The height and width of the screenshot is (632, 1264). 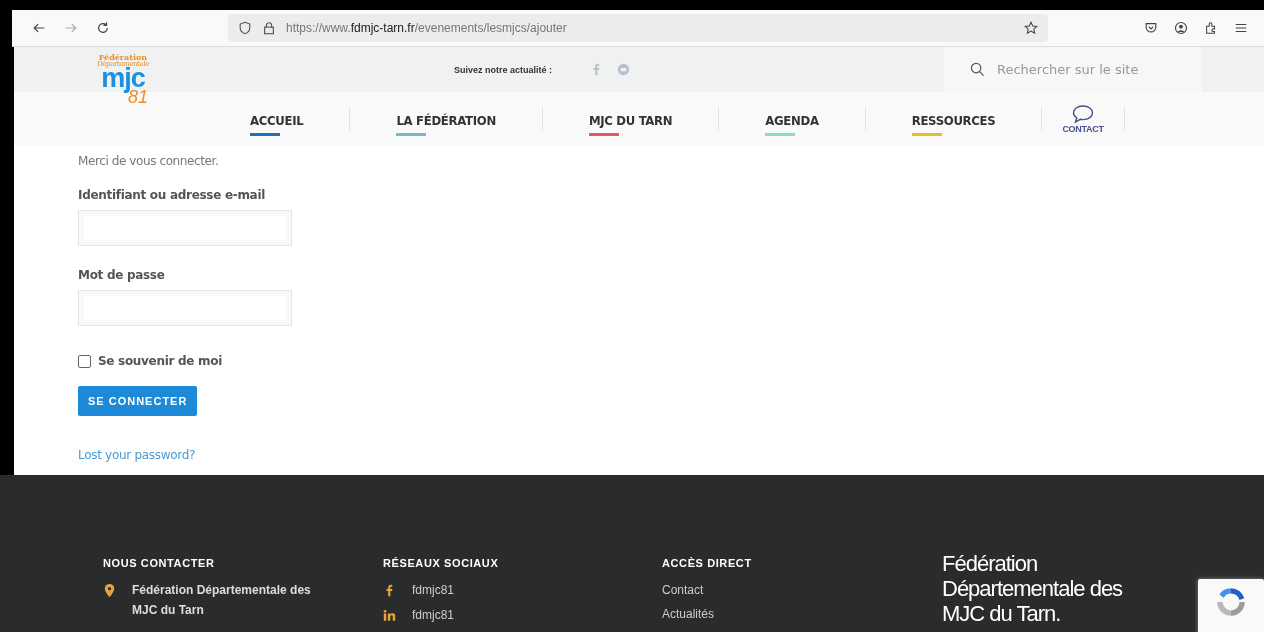 I want to click on contact-link: CONTACT, so click(x=1083, y=119).